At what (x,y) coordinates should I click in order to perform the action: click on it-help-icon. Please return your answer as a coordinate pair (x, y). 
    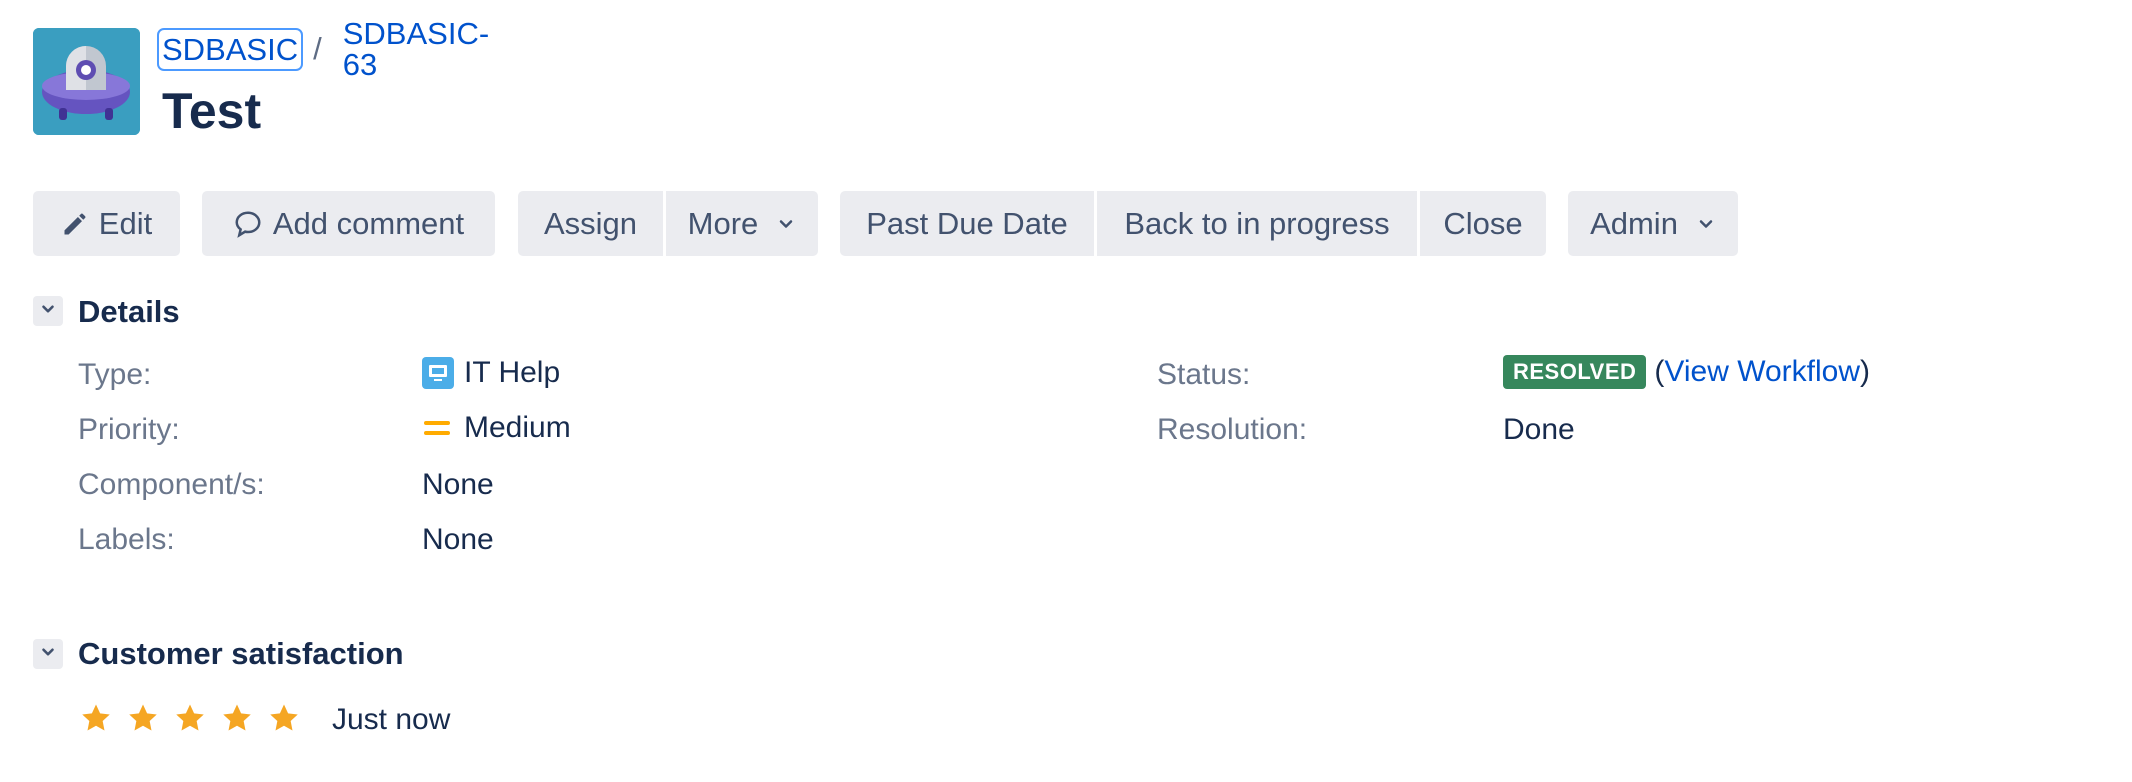
    Looking at the image, I should click on (438, 373).